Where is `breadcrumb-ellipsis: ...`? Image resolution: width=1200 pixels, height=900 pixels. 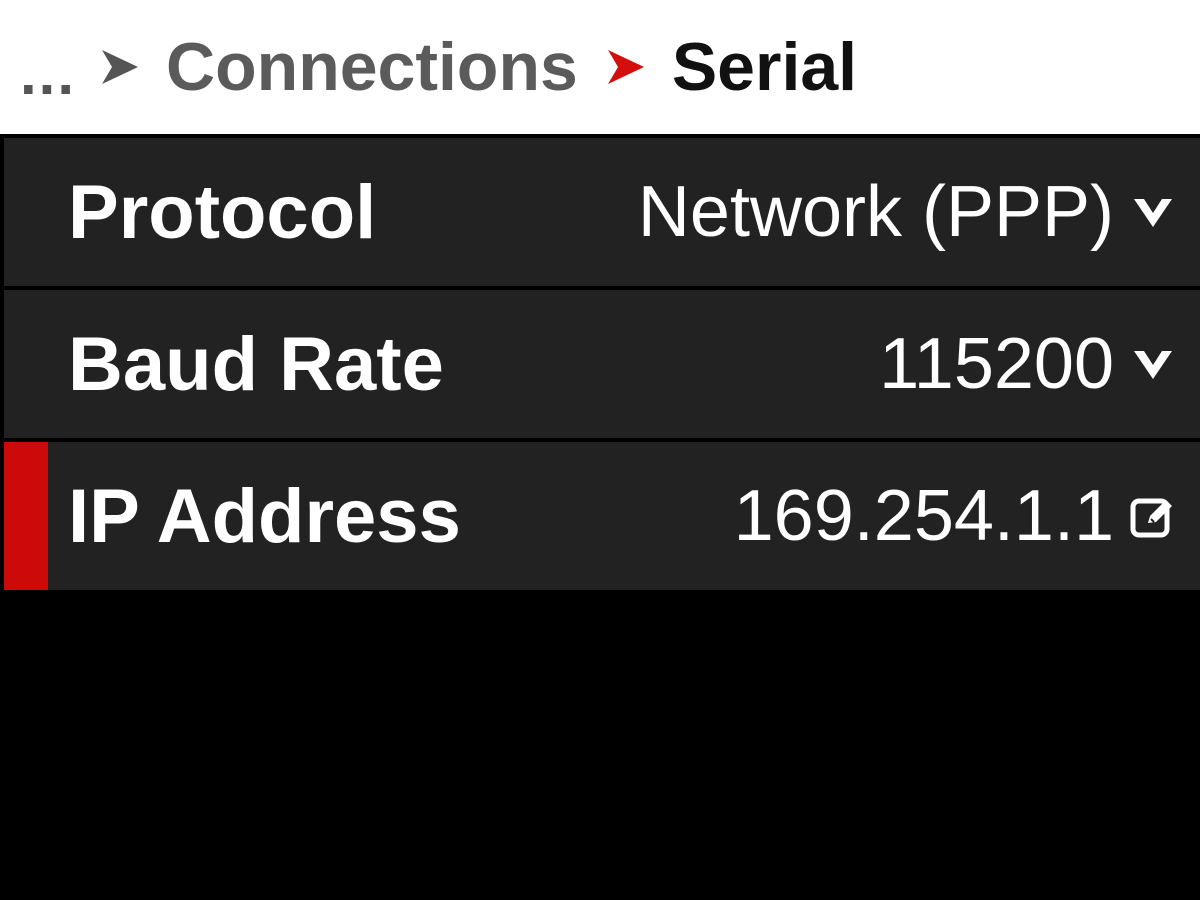
breadcrumb-ellipsis: ... is located at coordinates (48, 73).